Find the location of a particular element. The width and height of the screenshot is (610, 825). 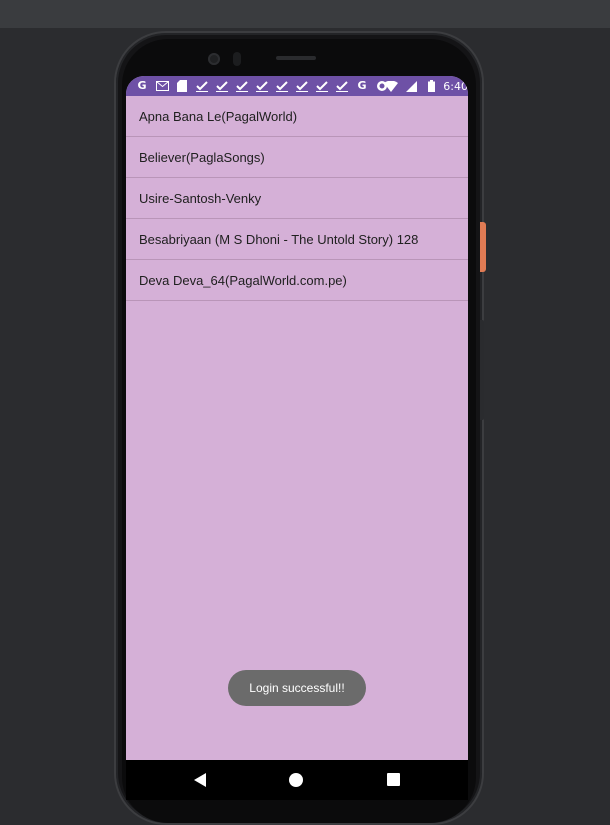

song-list-item: Deva Deva_64(PagalWorld.com.pe) is located at coordinates (297, 280).